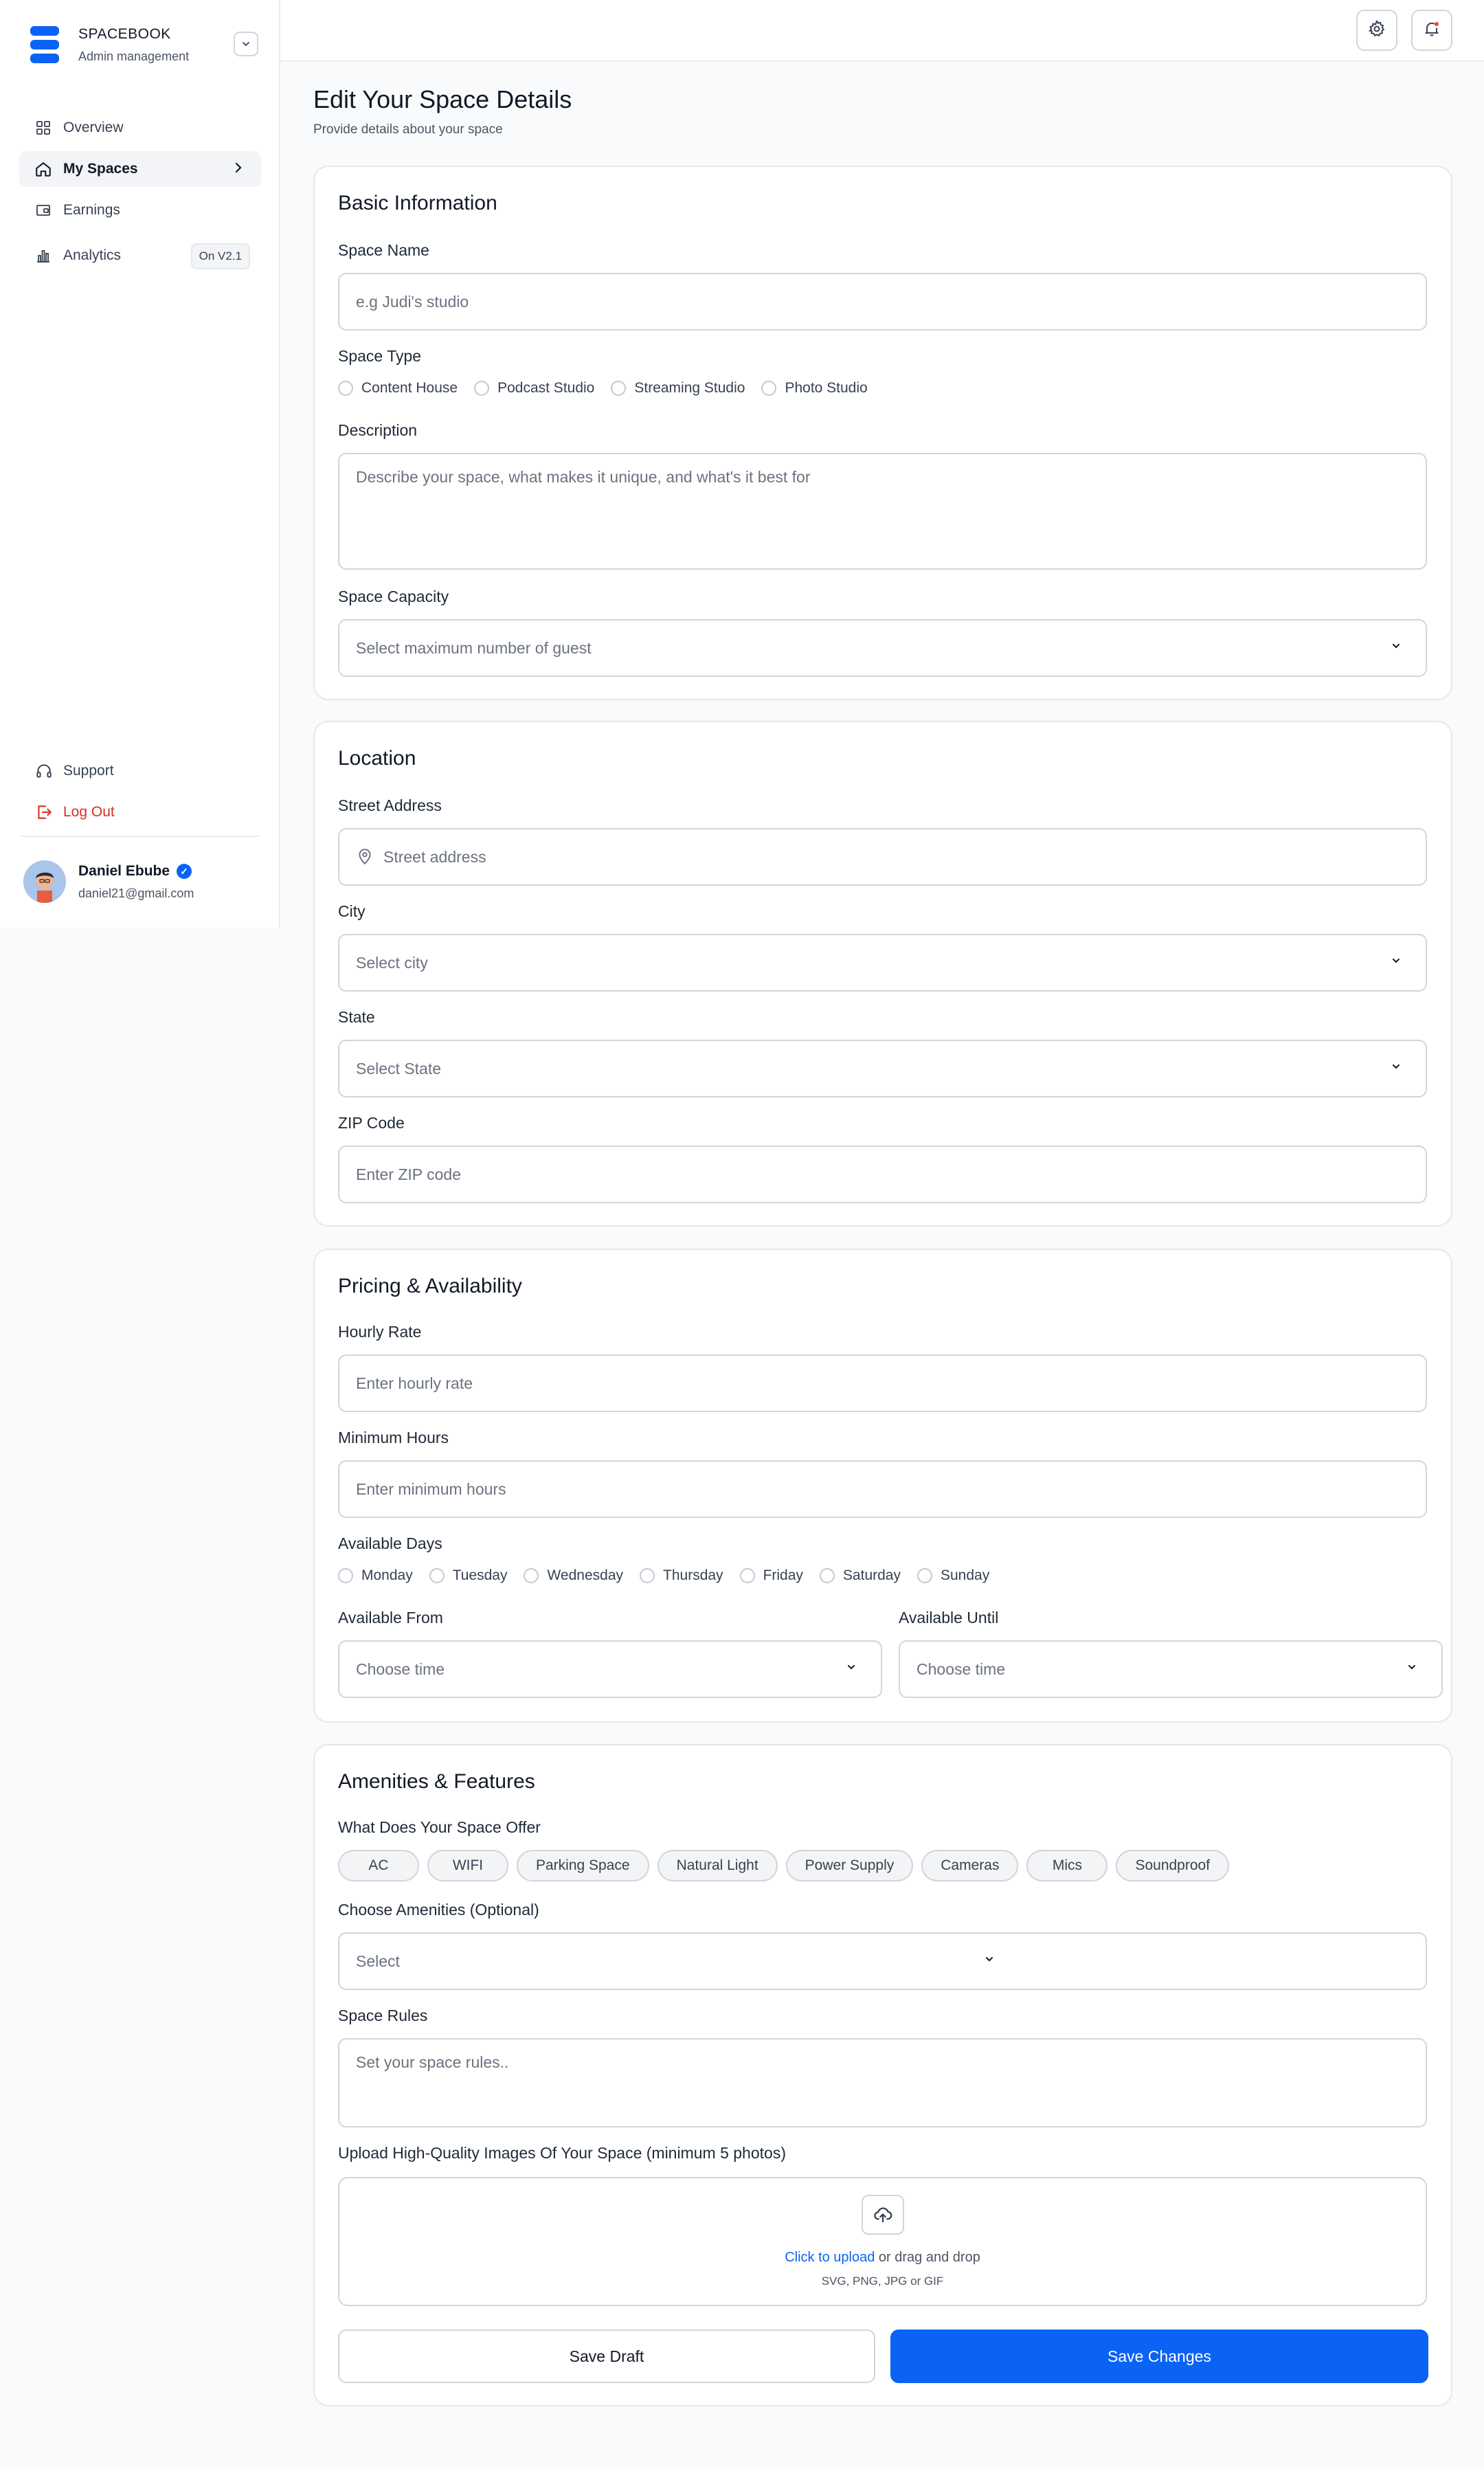  Describe the element at coordinates (965, 1575) in the screenshot. I see `radio-label: Sunday` at that location.